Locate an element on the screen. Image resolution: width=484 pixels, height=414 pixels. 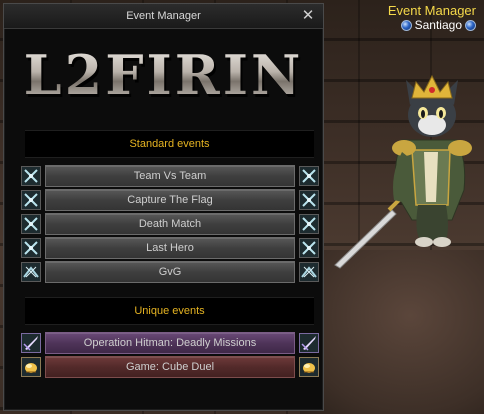
window-title: Event Manager is located at coordinates (163, 16).